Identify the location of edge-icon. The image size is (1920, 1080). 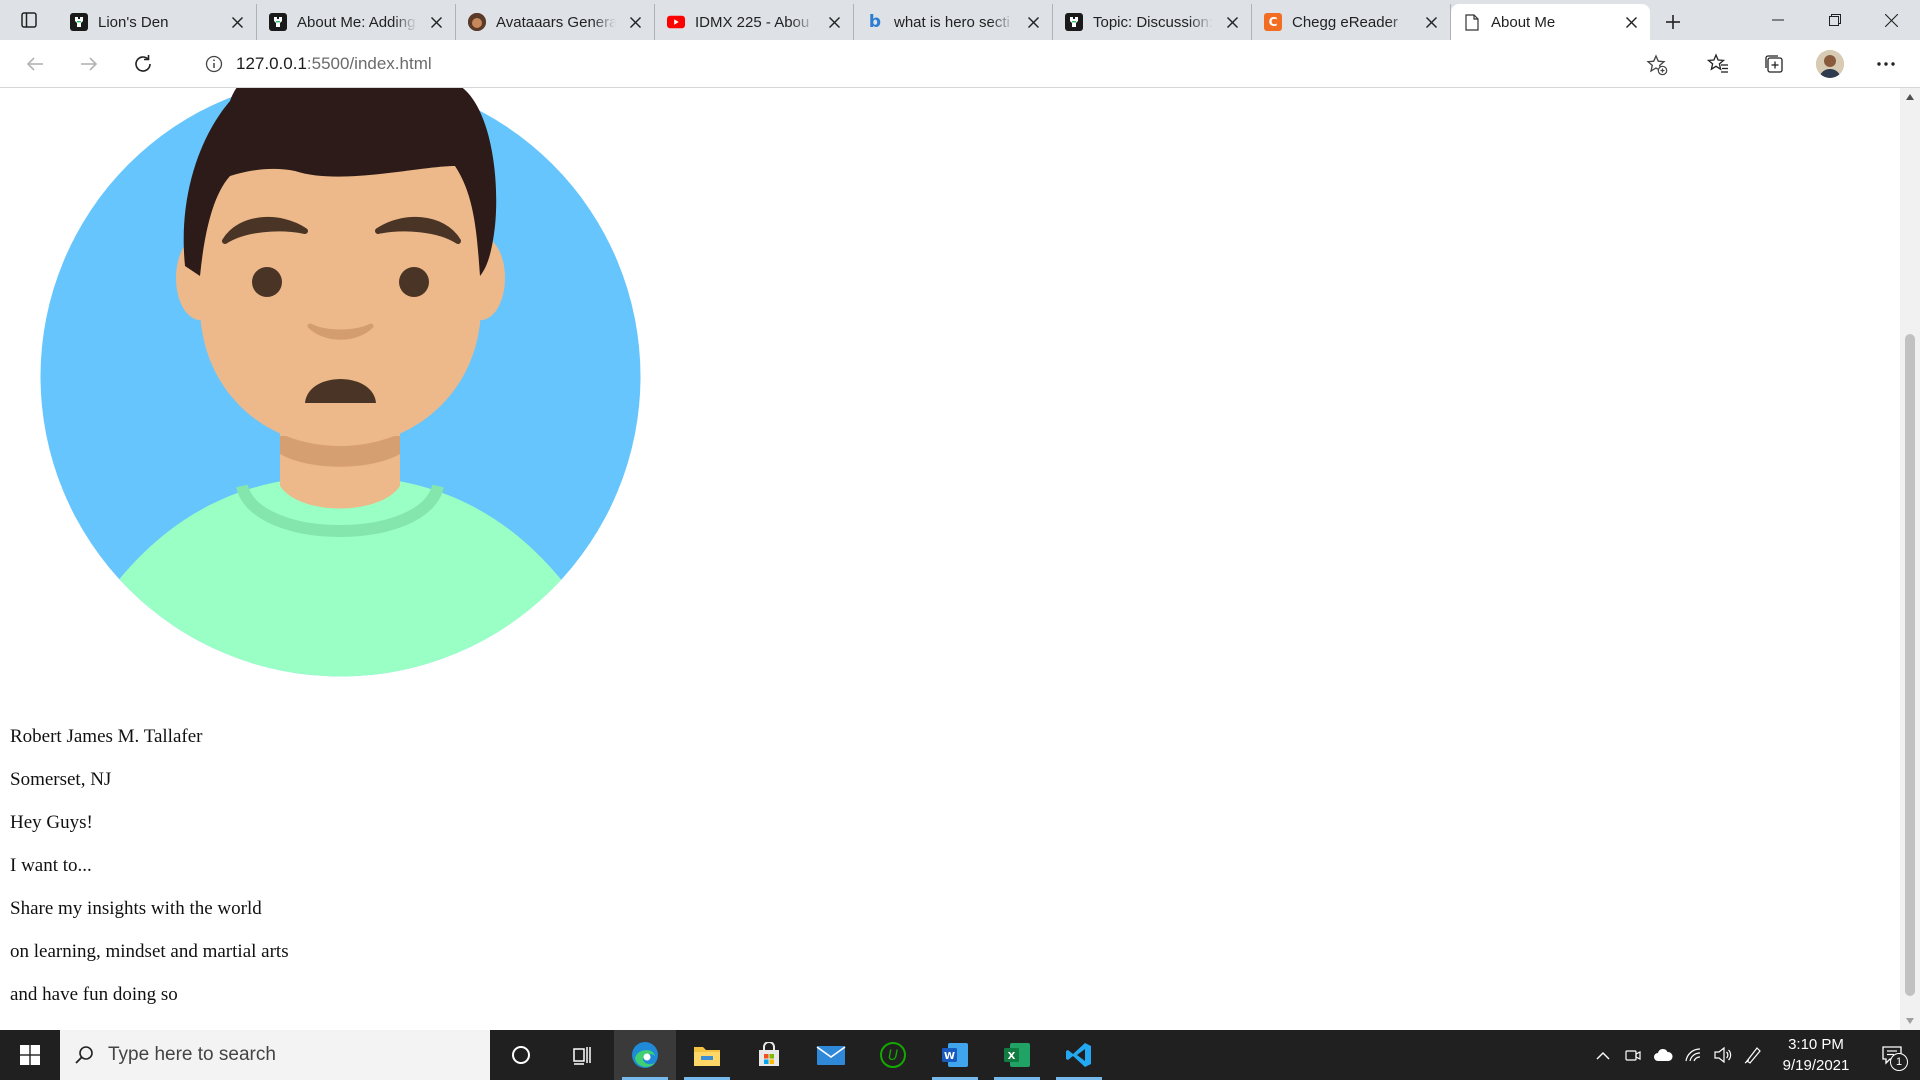
(645, 1055).